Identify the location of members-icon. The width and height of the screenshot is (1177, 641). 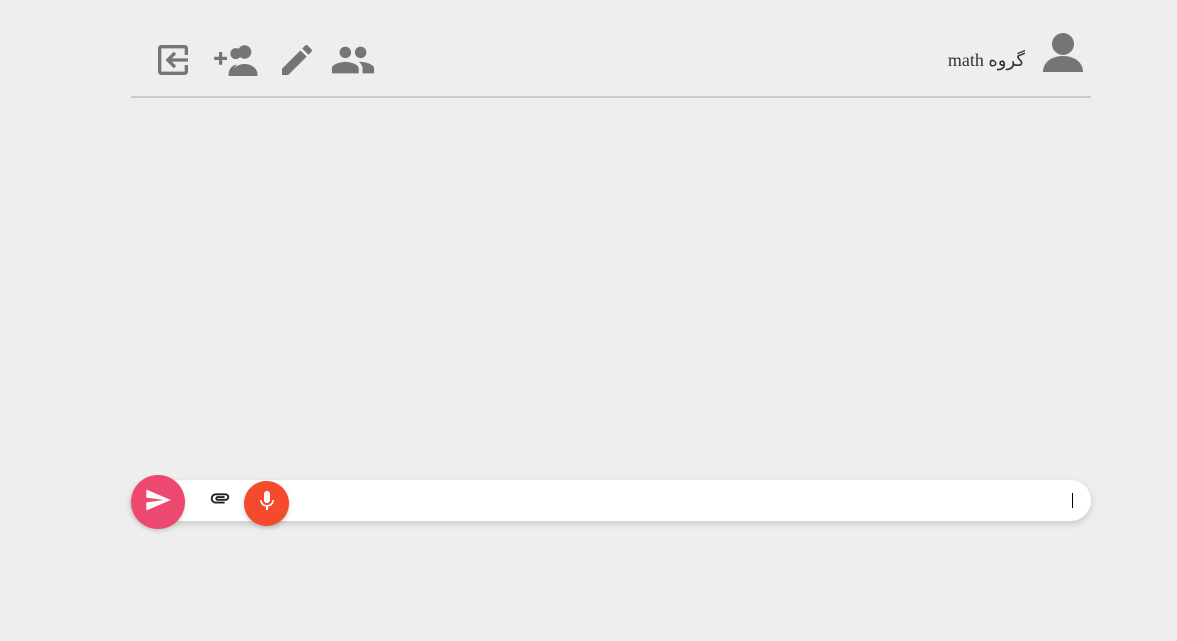
(353, 60).